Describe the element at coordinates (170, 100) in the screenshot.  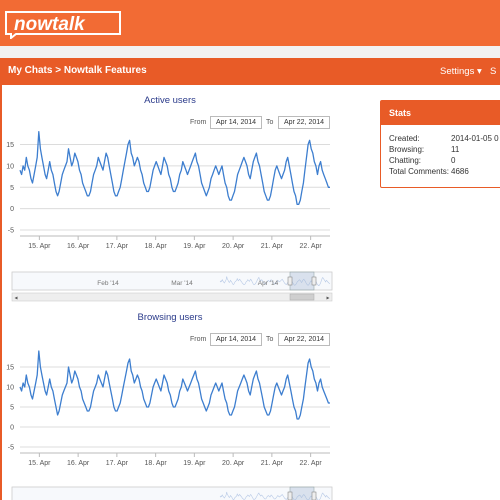
I see `chart-title-active-users: Active users` at that location.